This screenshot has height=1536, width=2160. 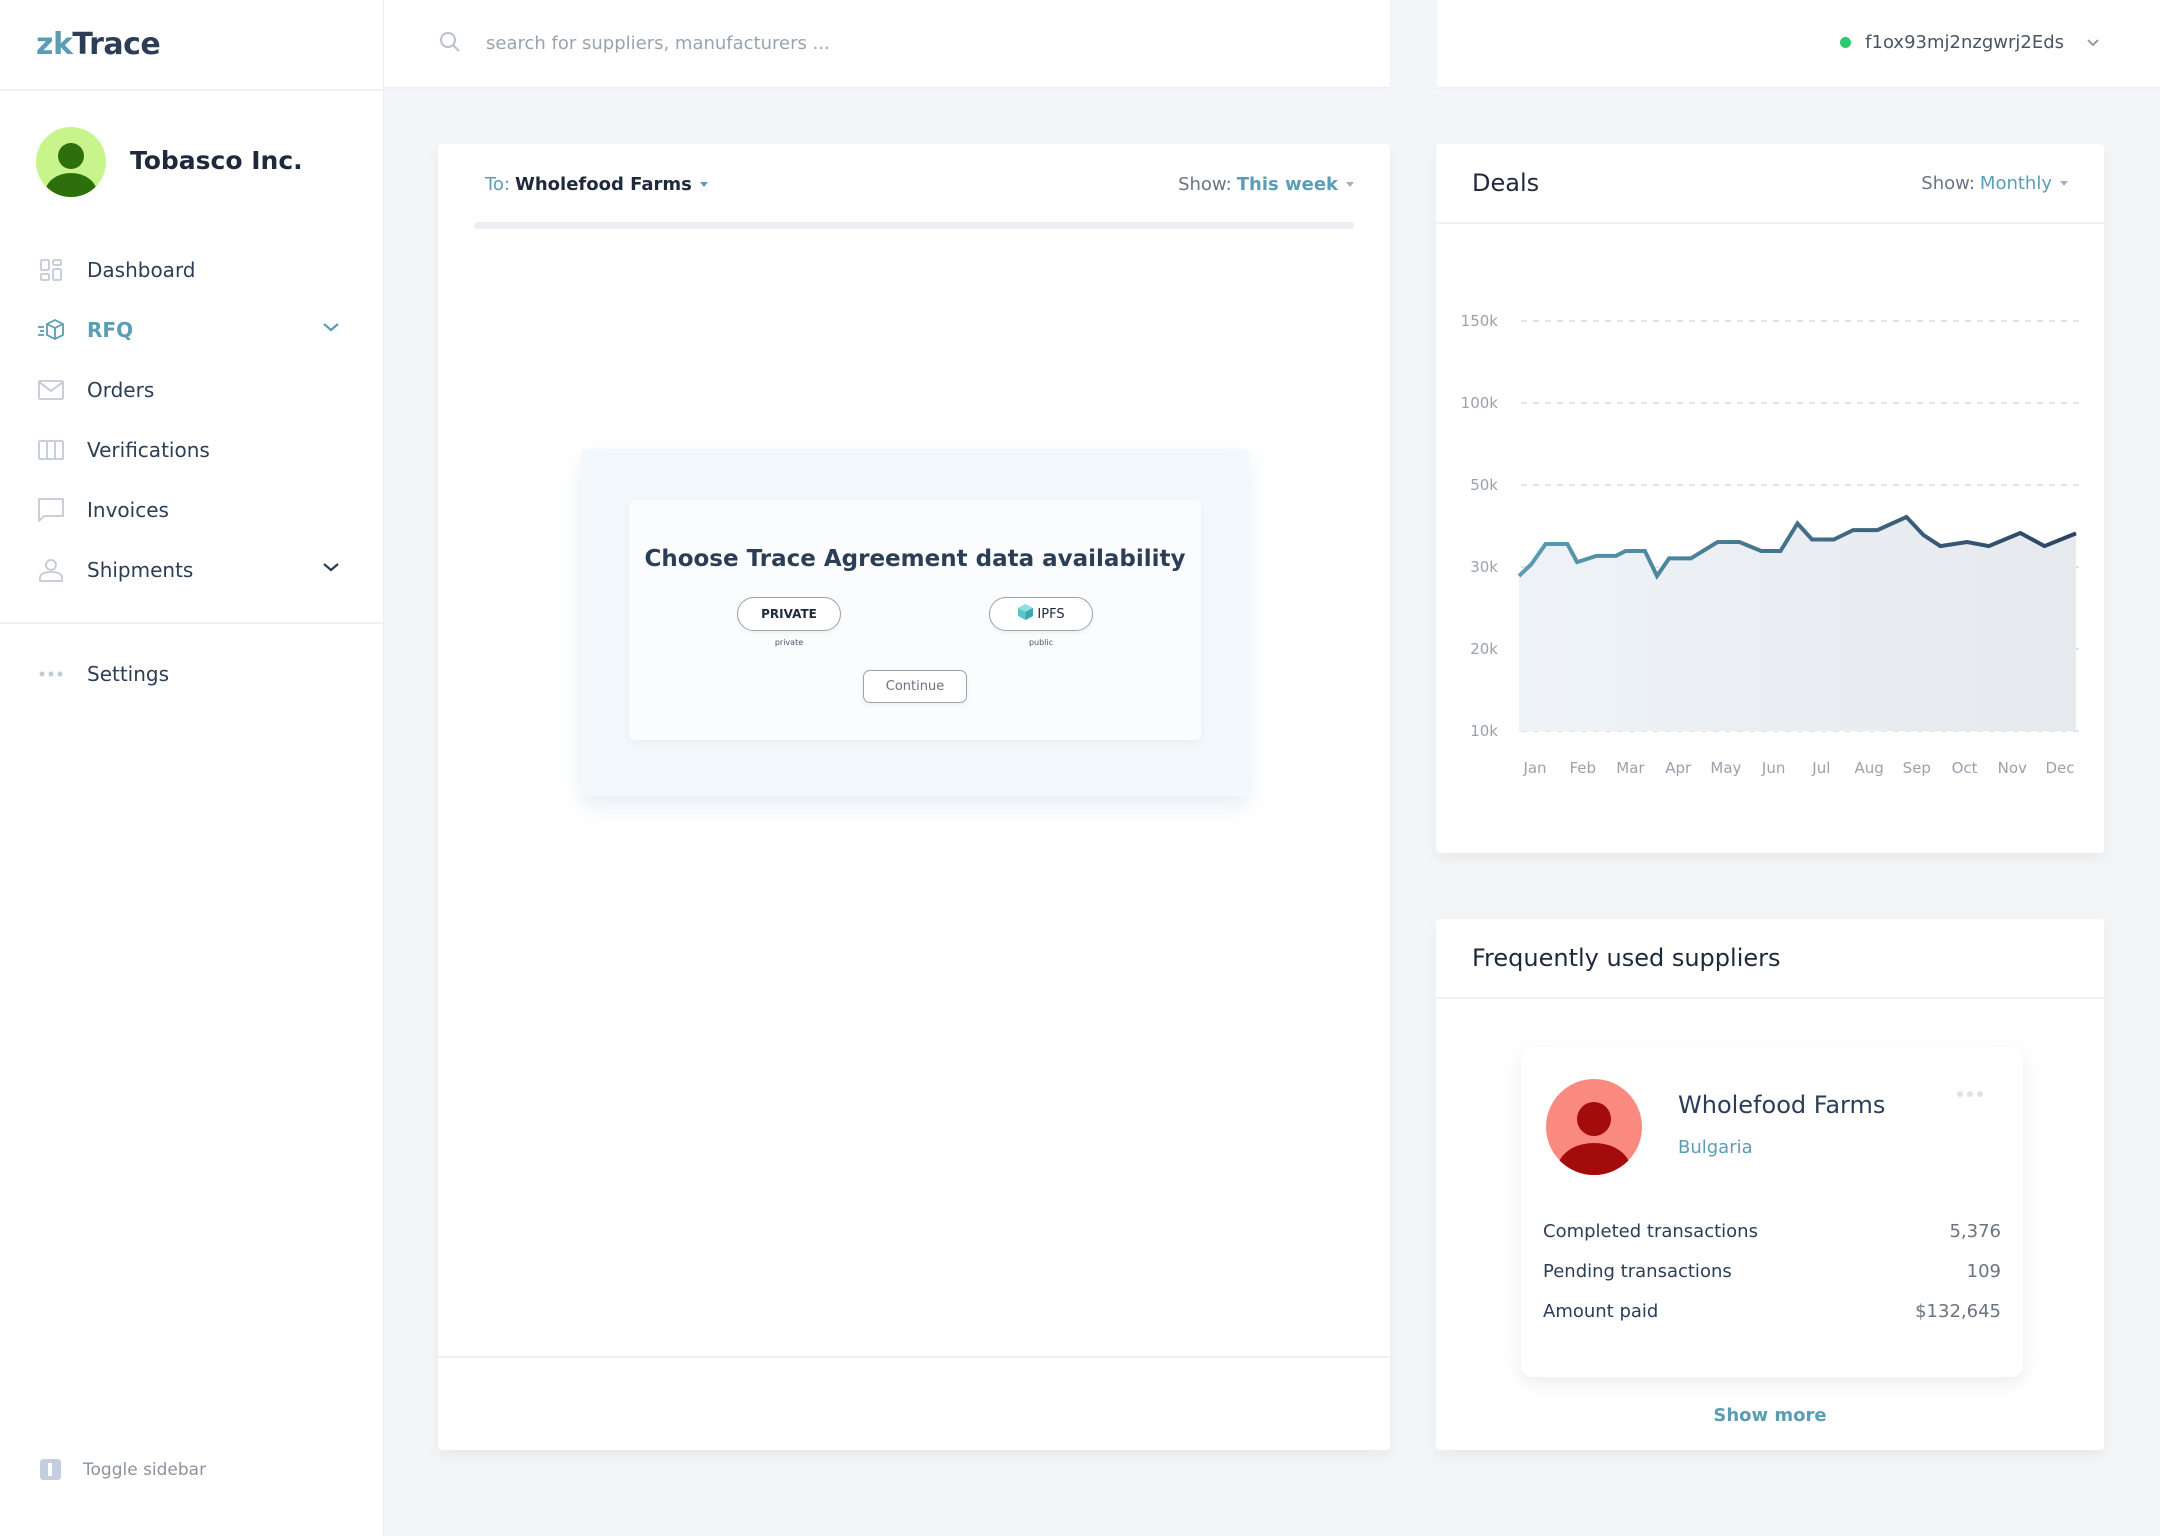 What do you see at coordinates (915, 559) in the screenshot?
I see `dialog-title: Choose Trace Agreement data availability` at bounding box center [915, 559].